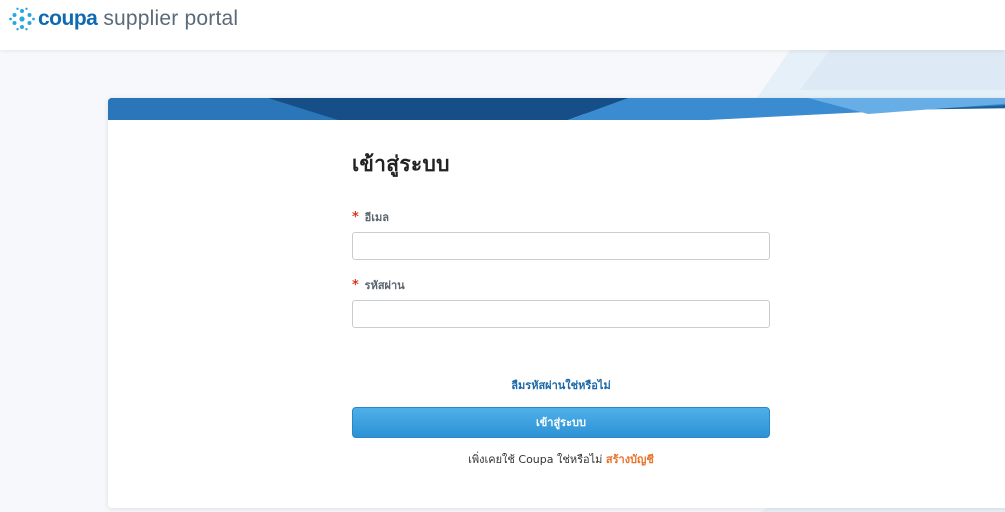  What do you see at coordinates (502, 25) in the screenshot?
I see `top-header: coupa supplier portal` at bounding box center [502, 25].